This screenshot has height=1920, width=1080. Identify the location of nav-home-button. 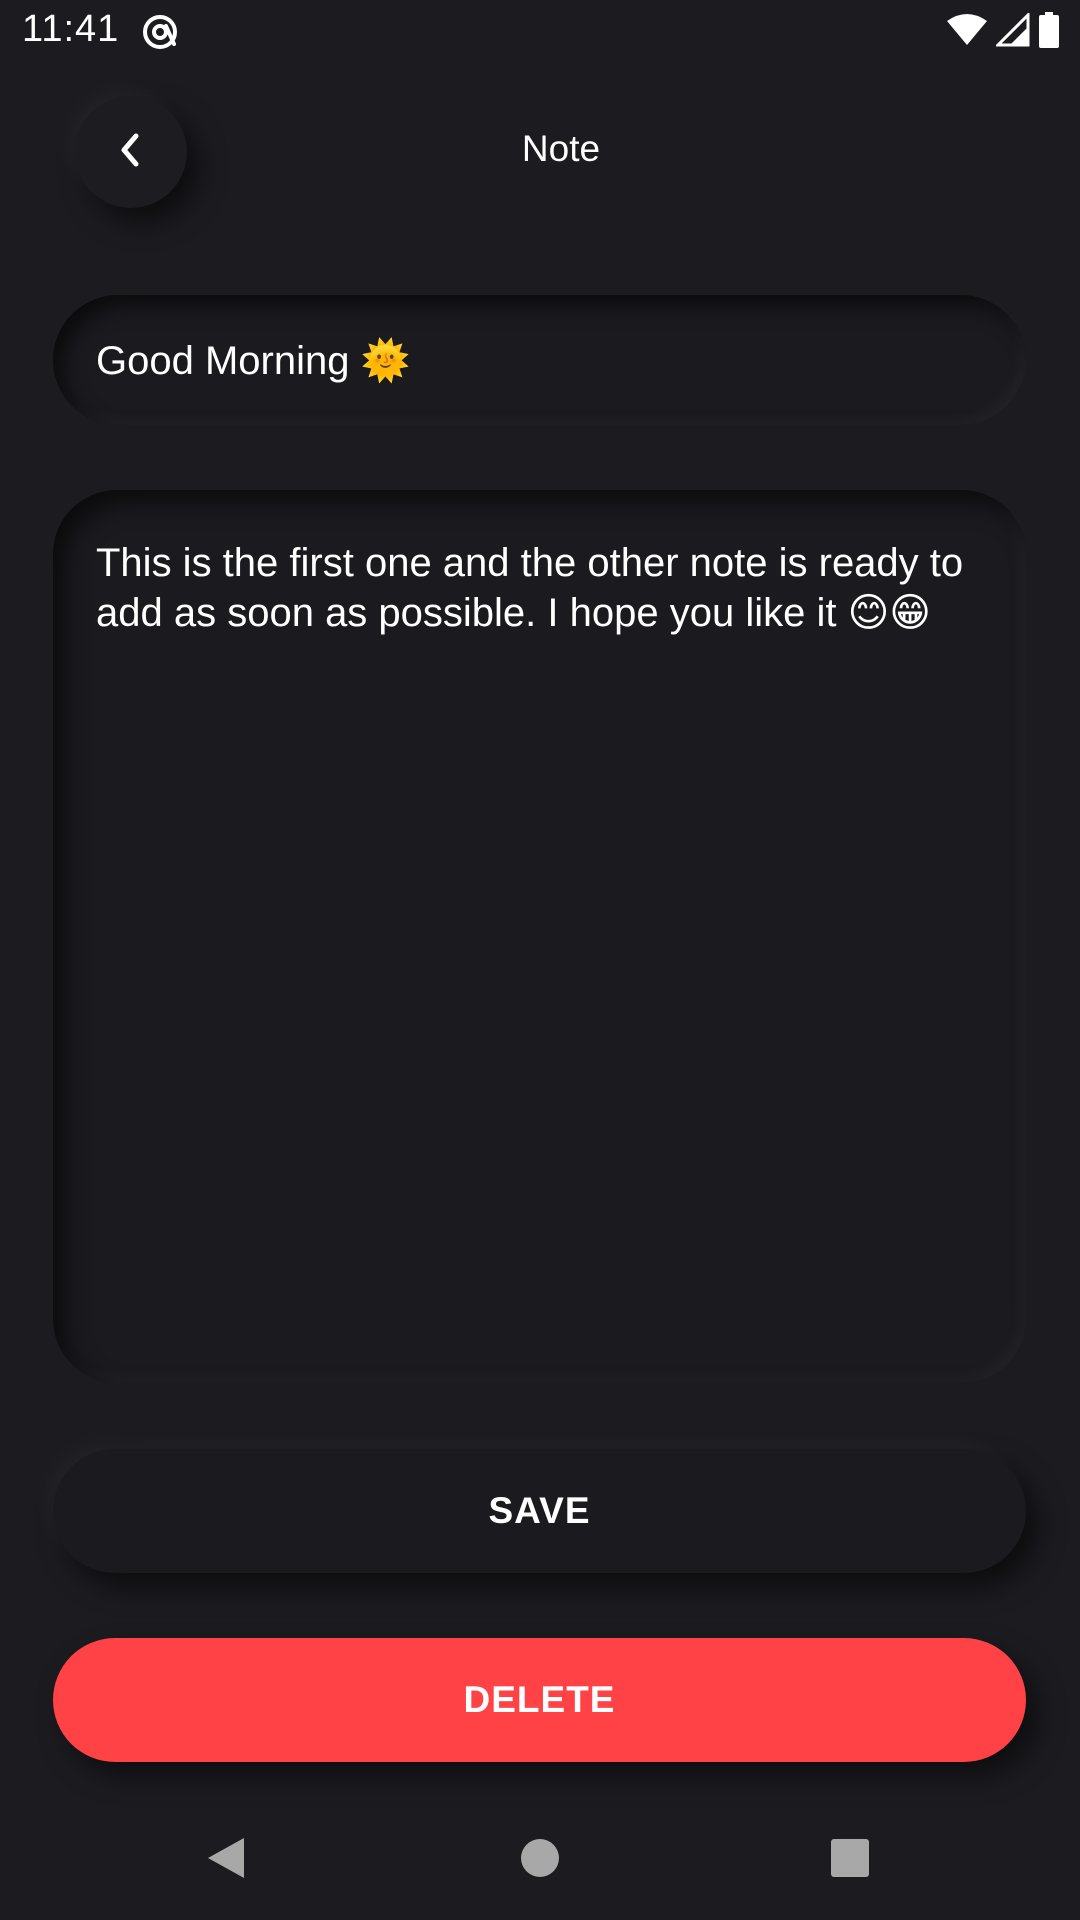
(540, 1860).